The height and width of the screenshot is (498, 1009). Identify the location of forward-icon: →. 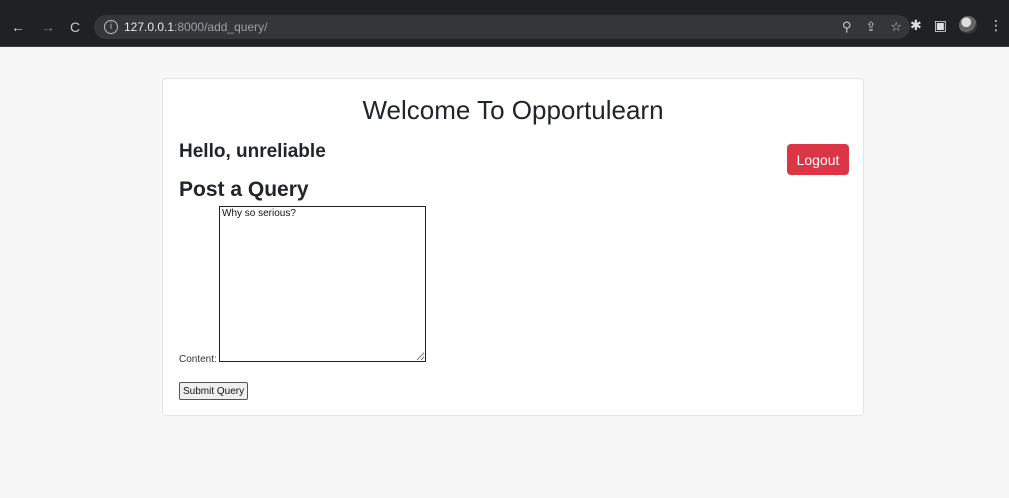
(48, 27).